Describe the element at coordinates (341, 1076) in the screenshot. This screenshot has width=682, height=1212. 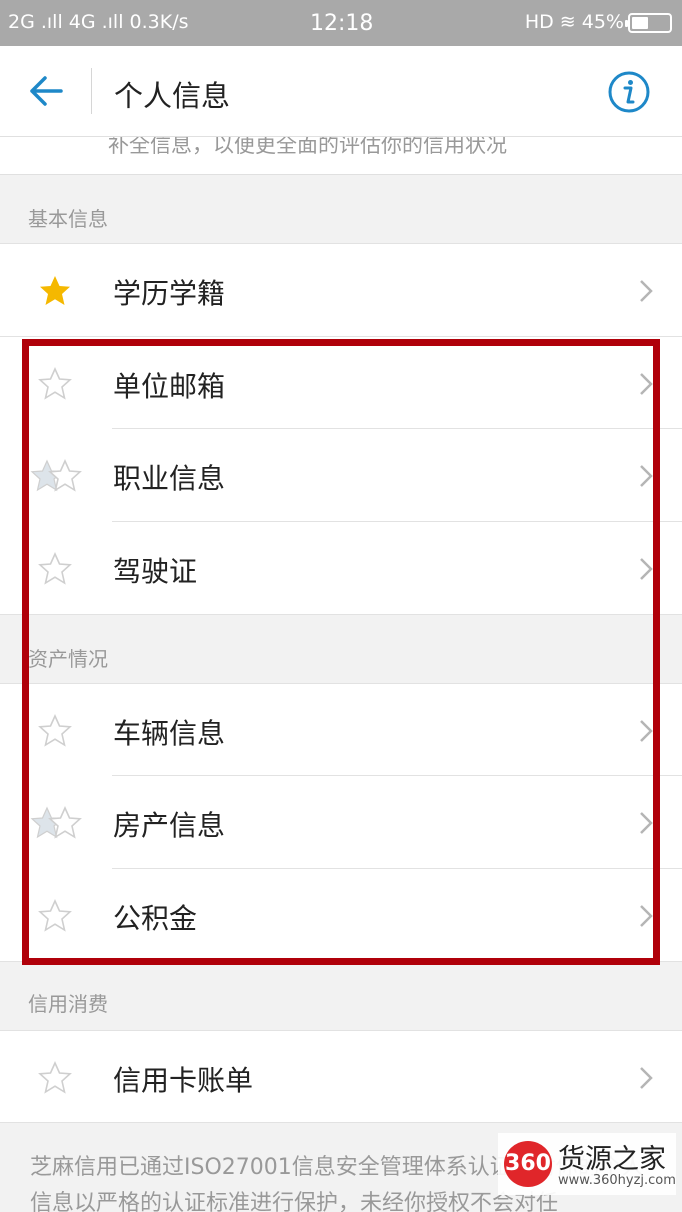
I see `list-item-credit-card-bill: 信用卡账单` at that location.